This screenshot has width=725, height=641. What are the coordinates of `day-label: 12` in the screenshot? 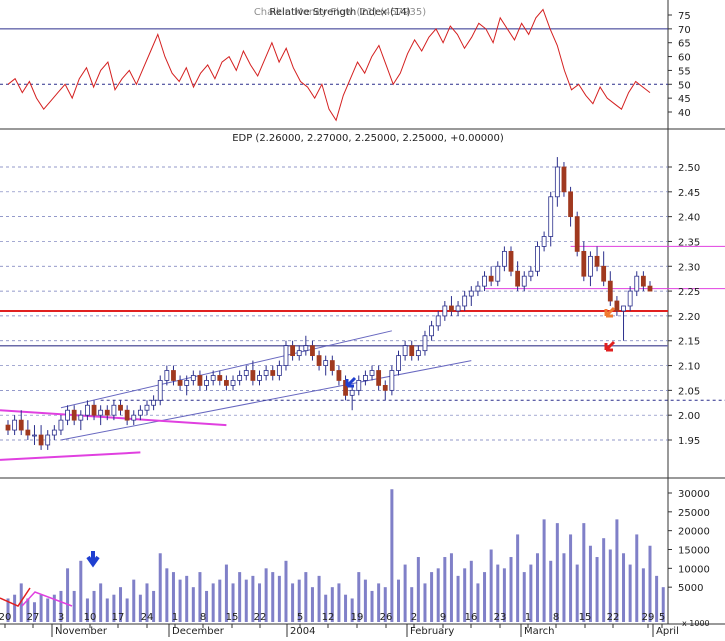 It's located at (328, 617).